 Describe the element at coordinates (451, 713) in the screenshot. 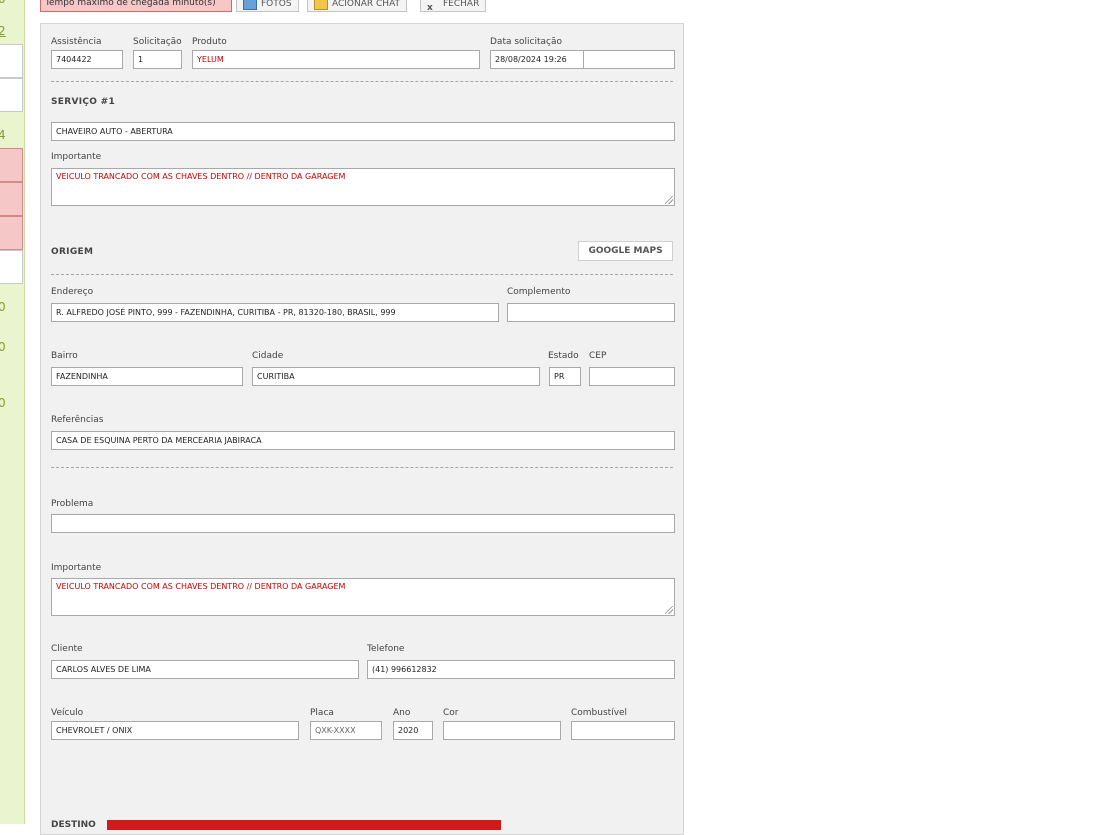

I see `cor-label: Cor` at that location.